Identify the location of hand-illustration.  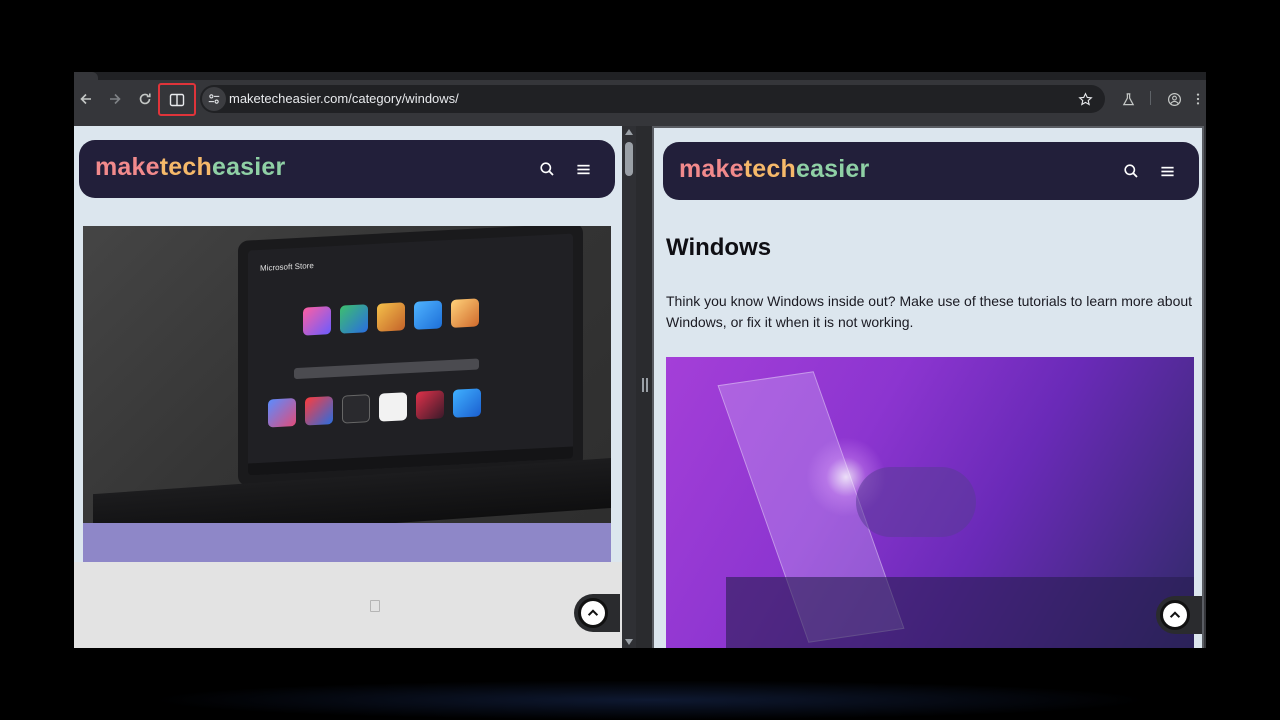
(916, 502).